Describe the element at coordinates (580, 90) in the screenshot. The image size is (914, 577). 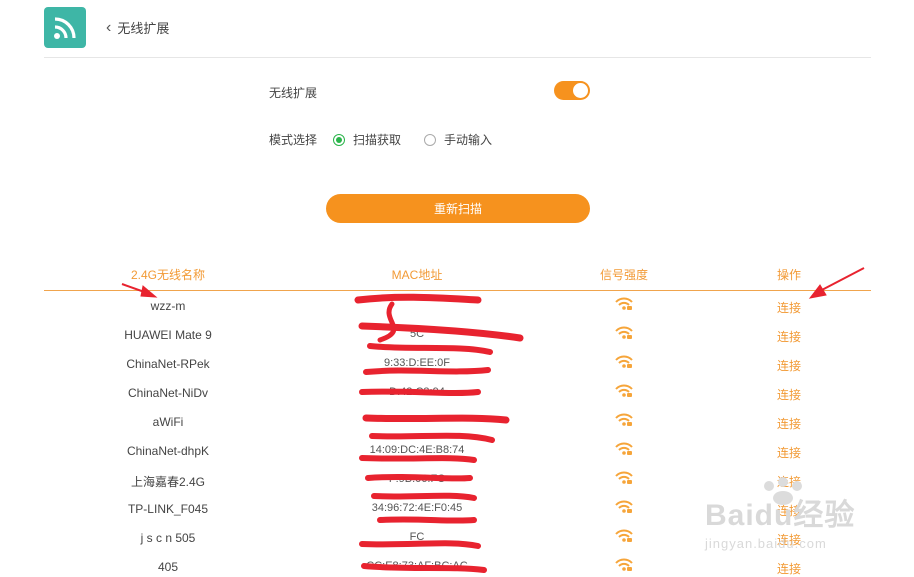
I see `toggle-knob` at that location.